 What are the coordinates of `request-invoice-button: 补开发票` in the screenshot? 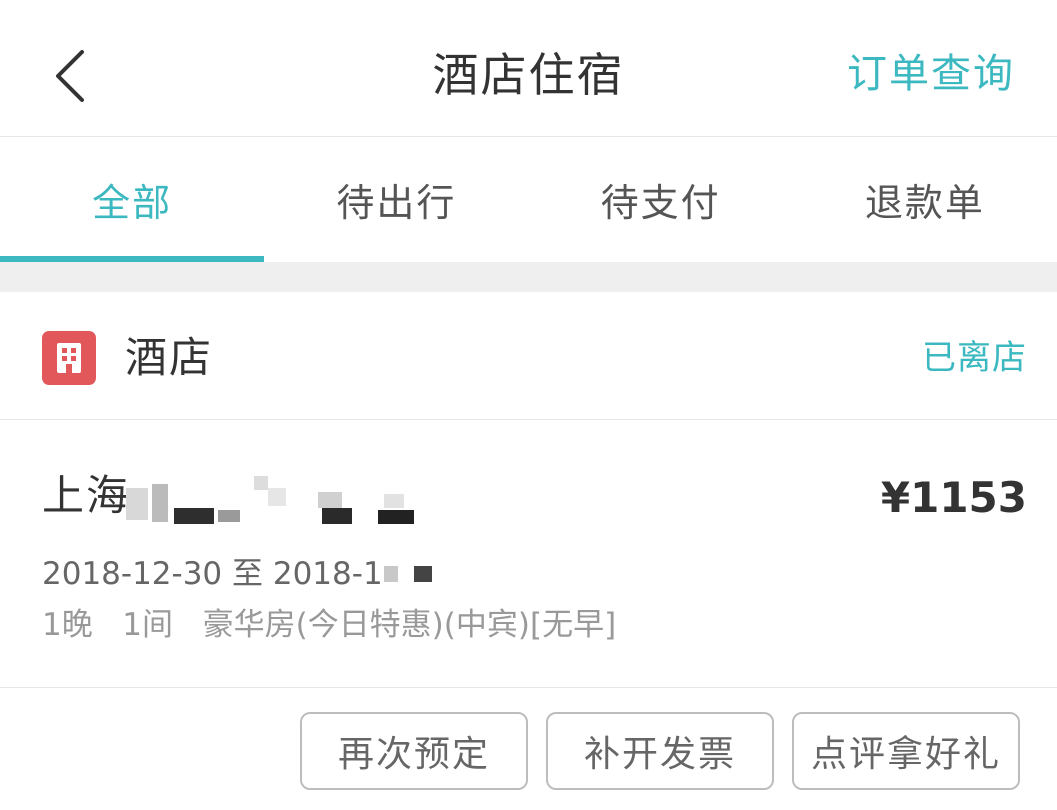 It's located at (660, 751).